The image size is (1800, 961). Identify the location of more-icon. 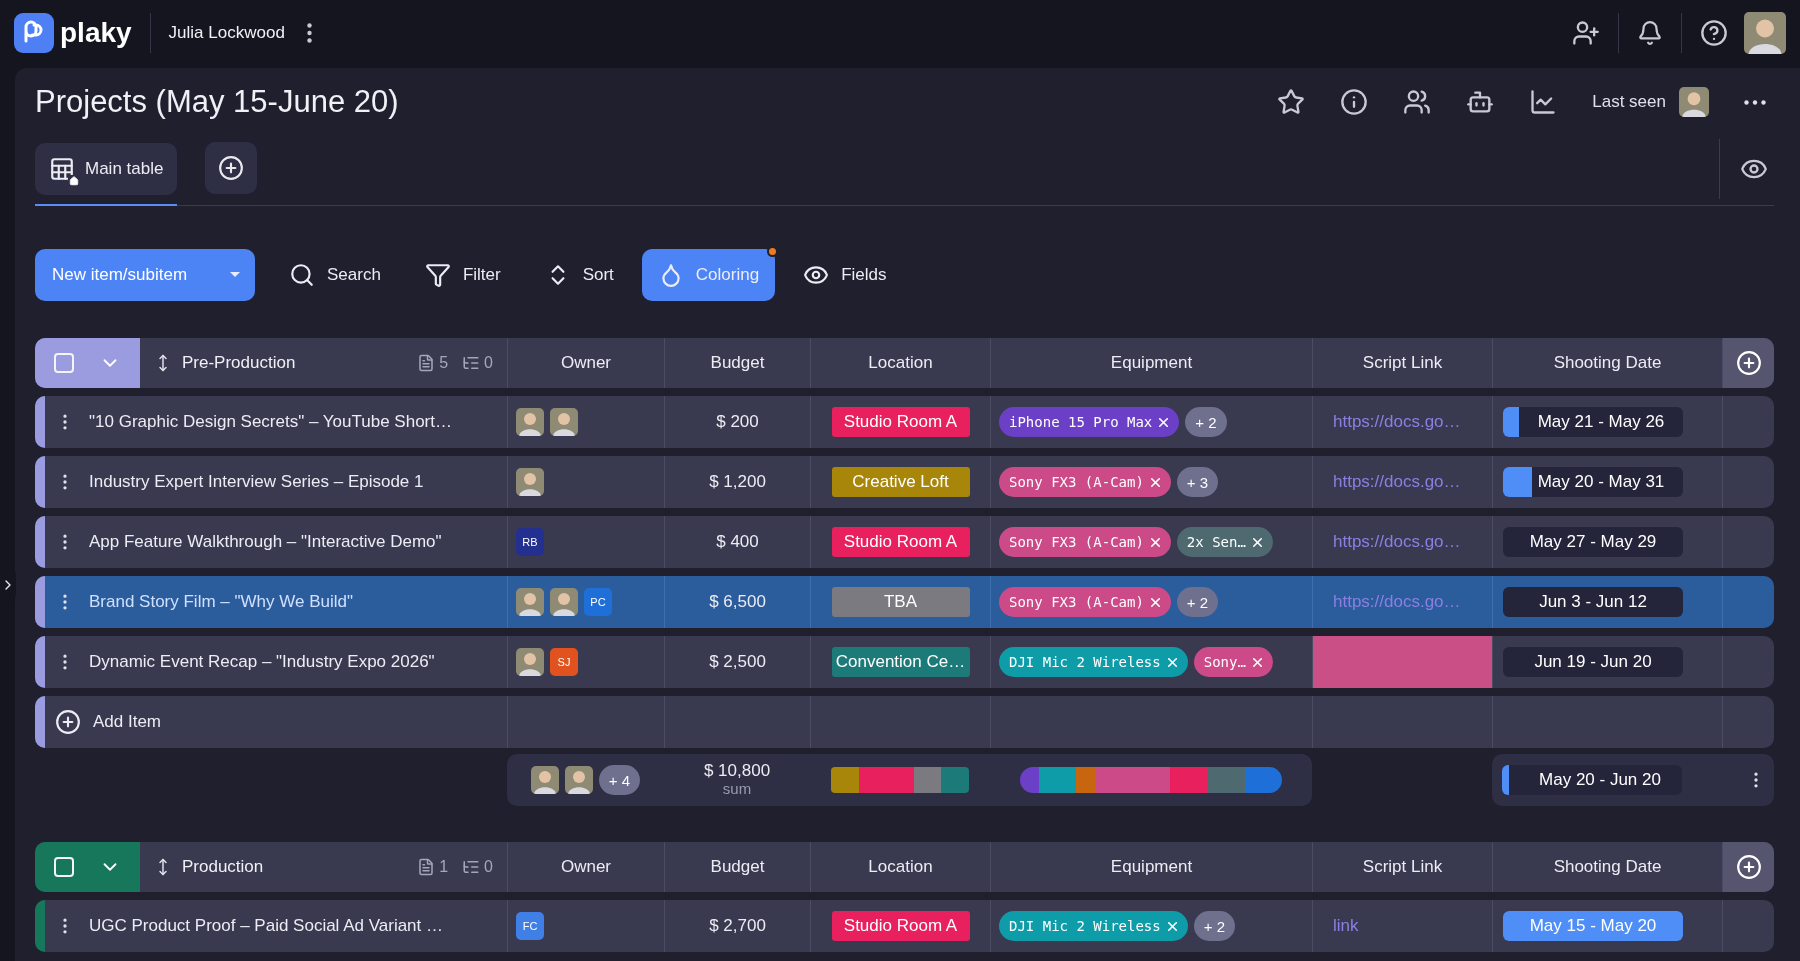
(1755, 102).